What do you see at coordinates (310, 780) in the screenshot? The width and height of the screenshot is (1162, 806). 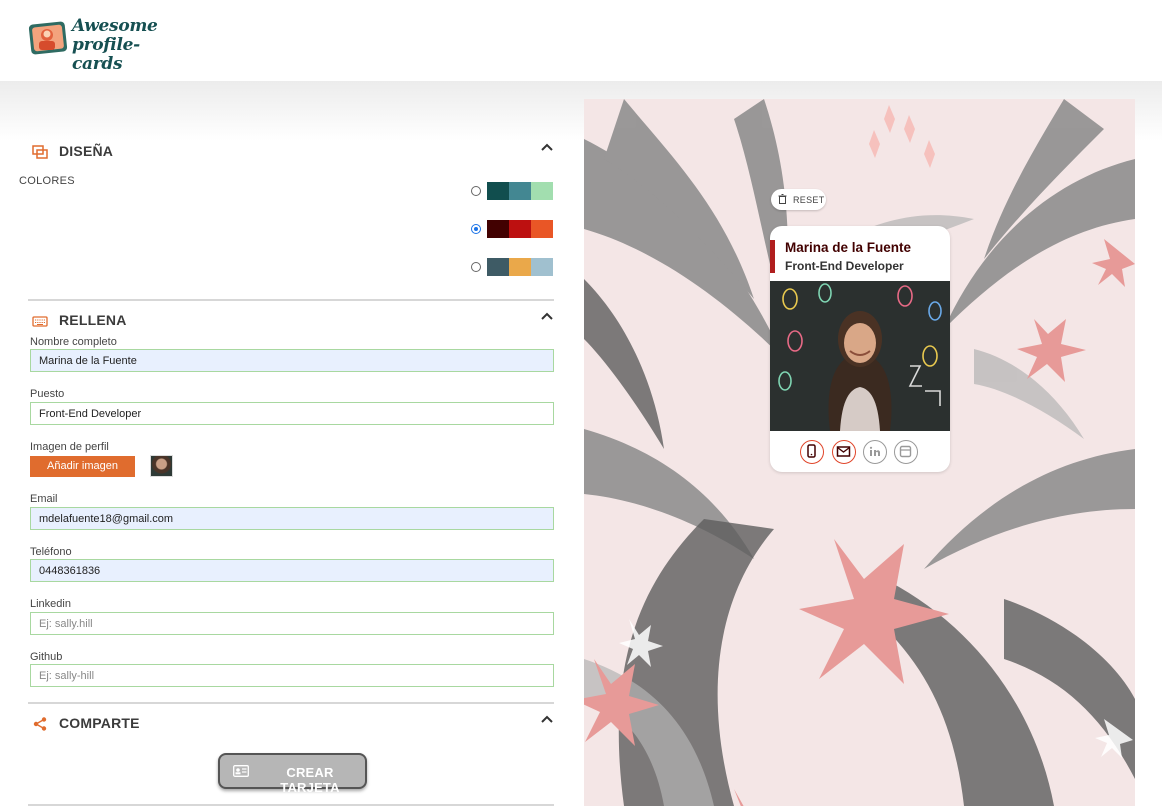 I see `create-card-label: CREAR TARJETA` at bounding box center [310, 780].